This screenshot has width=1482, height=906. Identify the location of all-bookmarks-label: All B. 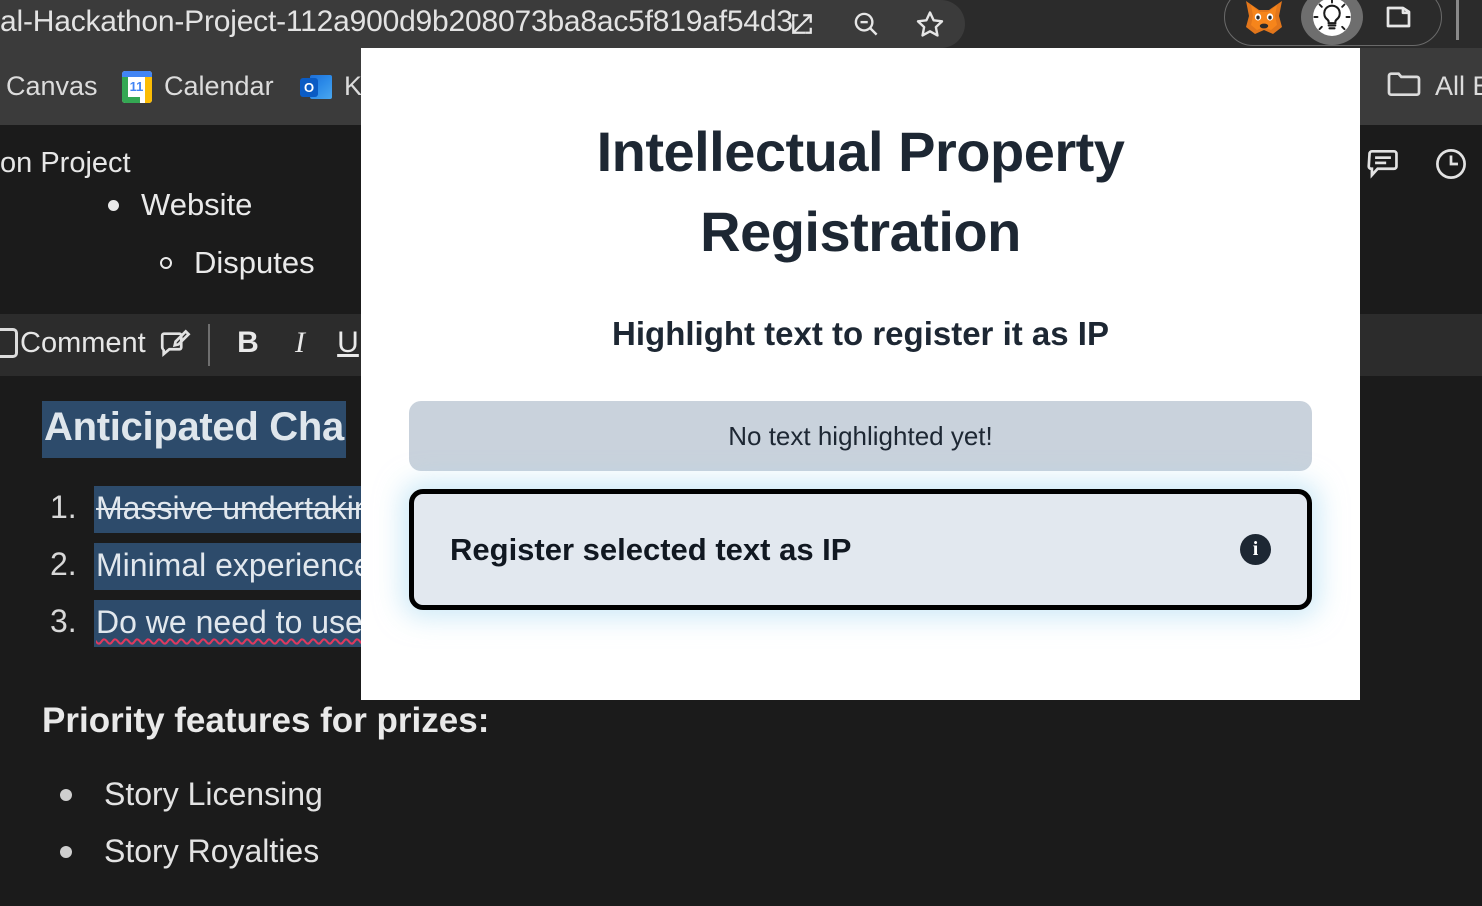
(1458, 86).